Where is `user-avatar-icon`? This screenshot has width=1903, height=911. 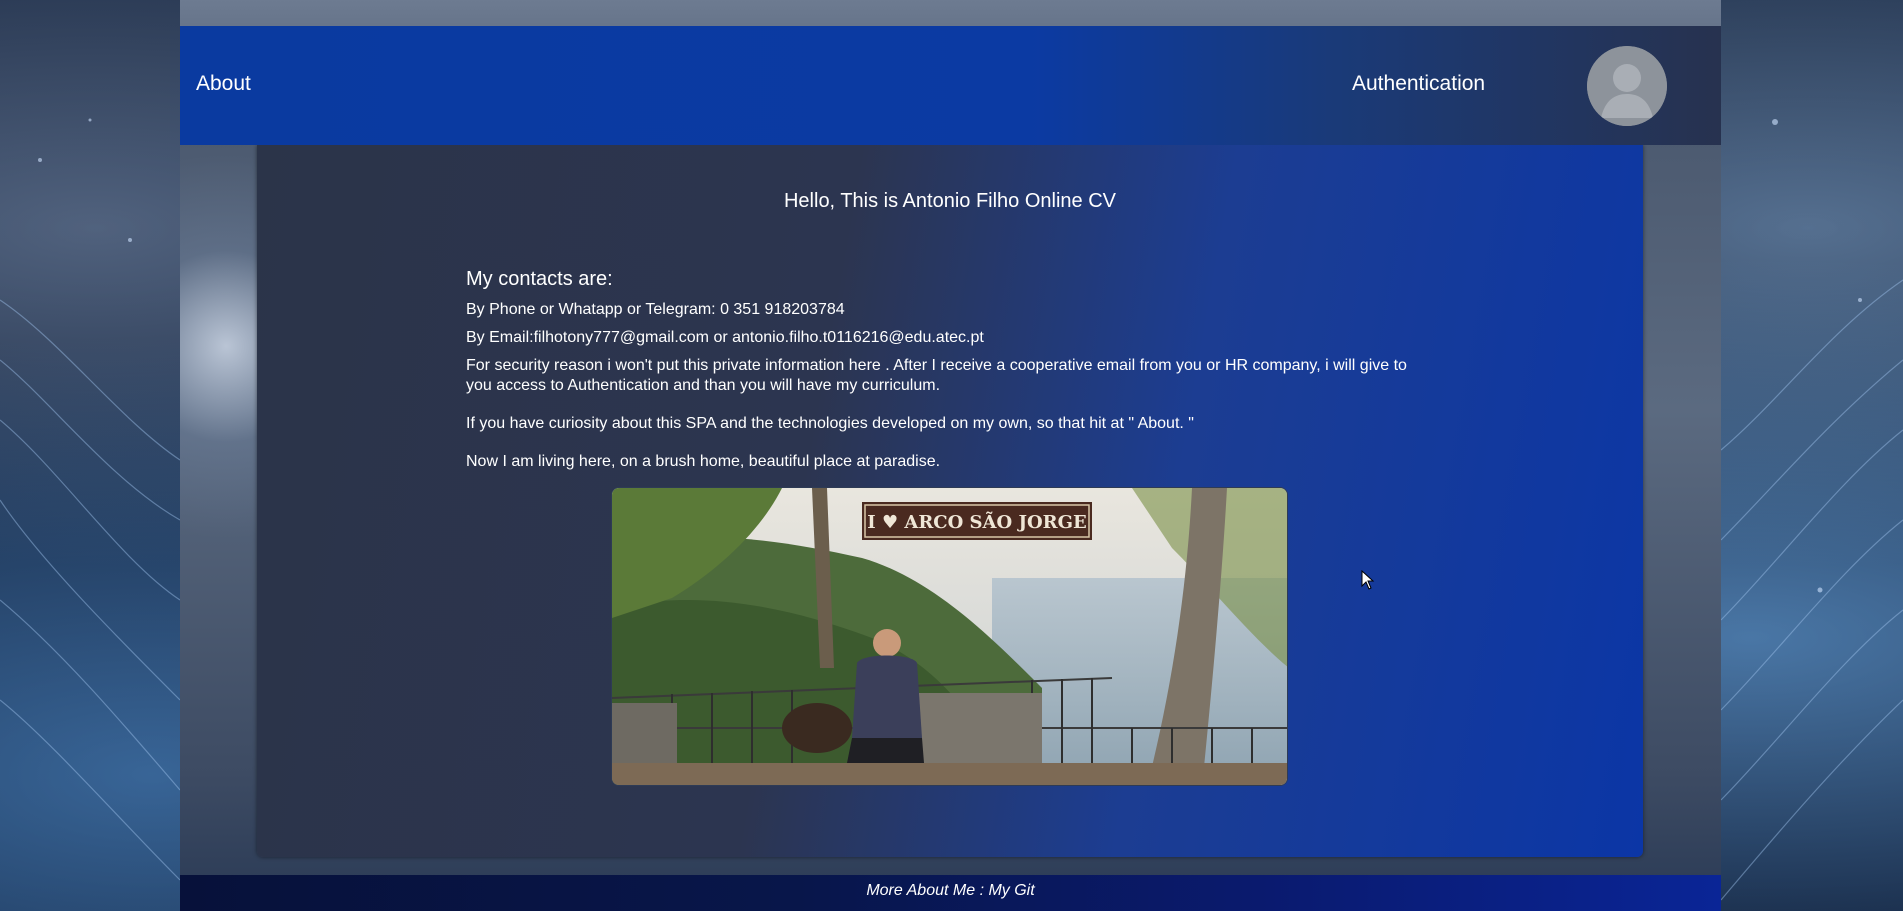 user-avatar-icon is located at coordinates (1627, 86).